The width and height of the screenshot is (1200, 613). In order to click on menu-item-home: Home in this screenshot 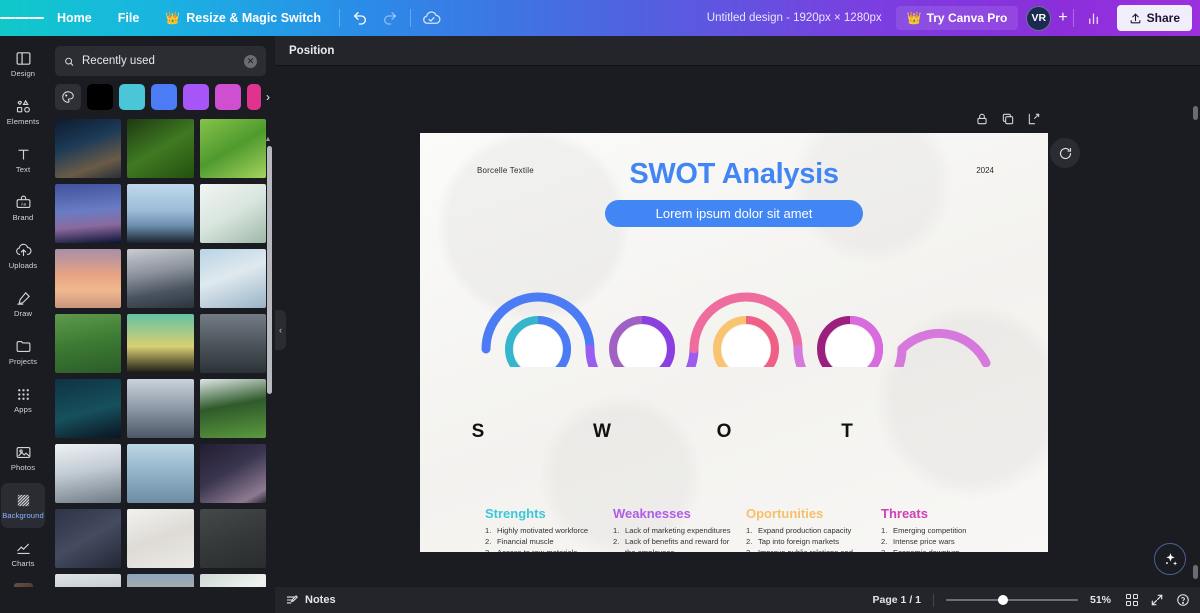, I will do `click(74, 18)`.